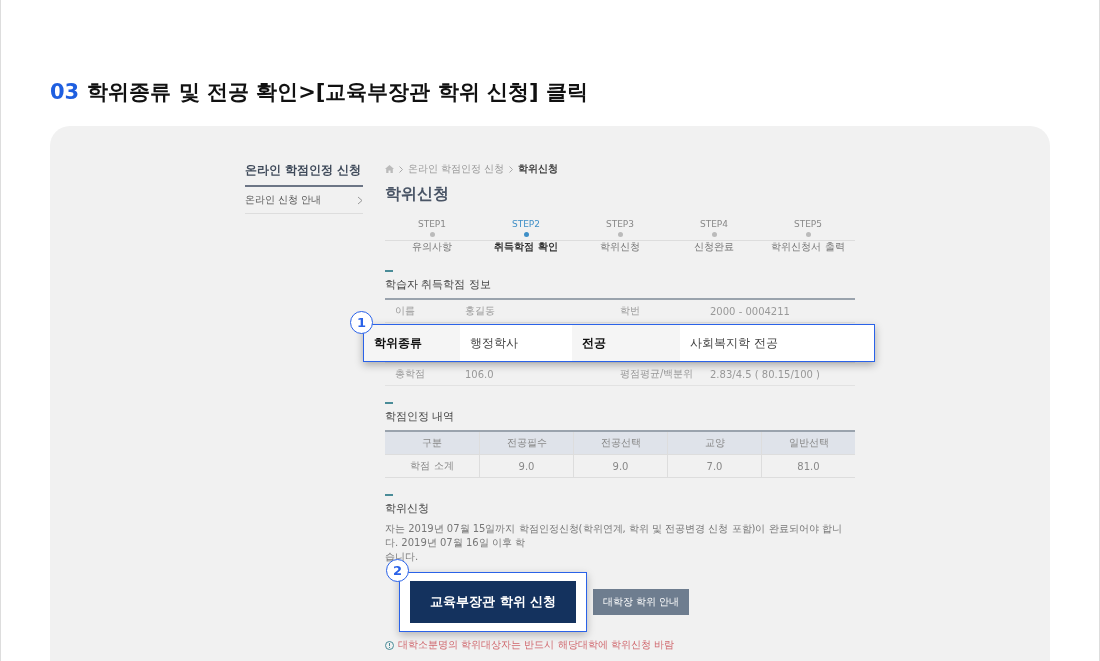  What do you see at coordinates (808, 466) in the screenshot?
I see `table-cell: 81.0` at bounding box center [808, 466].